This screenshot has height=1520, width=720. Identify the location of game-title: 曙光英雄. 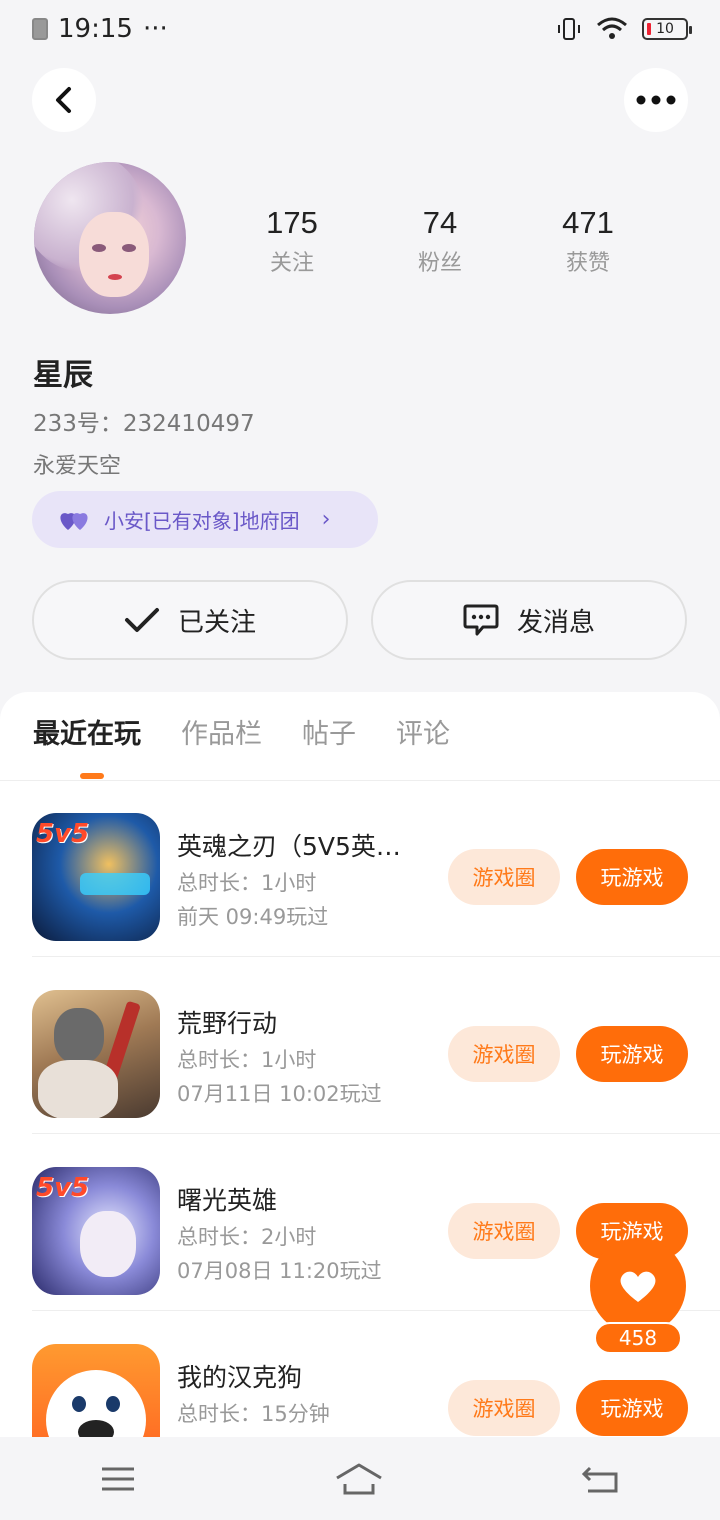
(227, 1200).